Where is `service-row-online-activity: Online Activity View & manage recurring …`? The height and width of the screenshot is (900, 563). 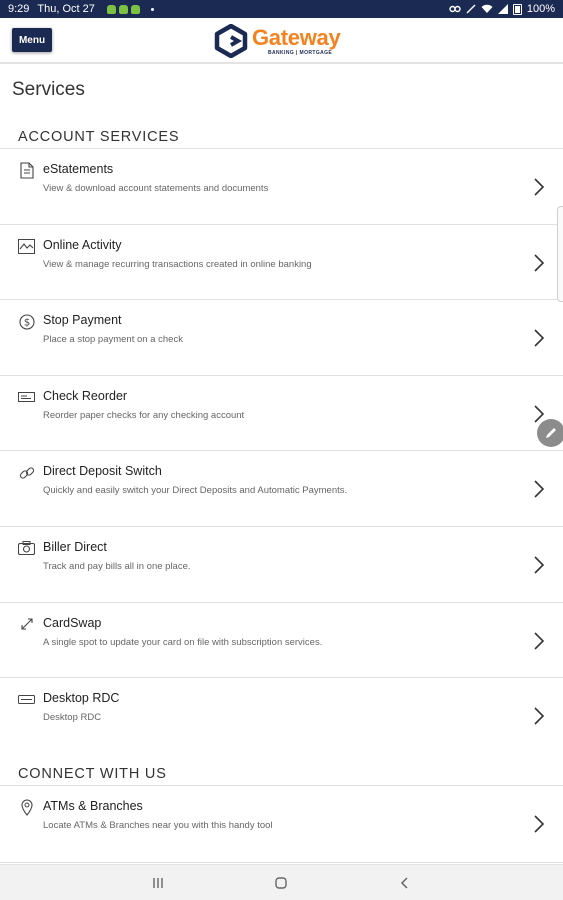
service-row-online-activity: Online Activity View & manage recurring … is located at coordinates (281, 261).